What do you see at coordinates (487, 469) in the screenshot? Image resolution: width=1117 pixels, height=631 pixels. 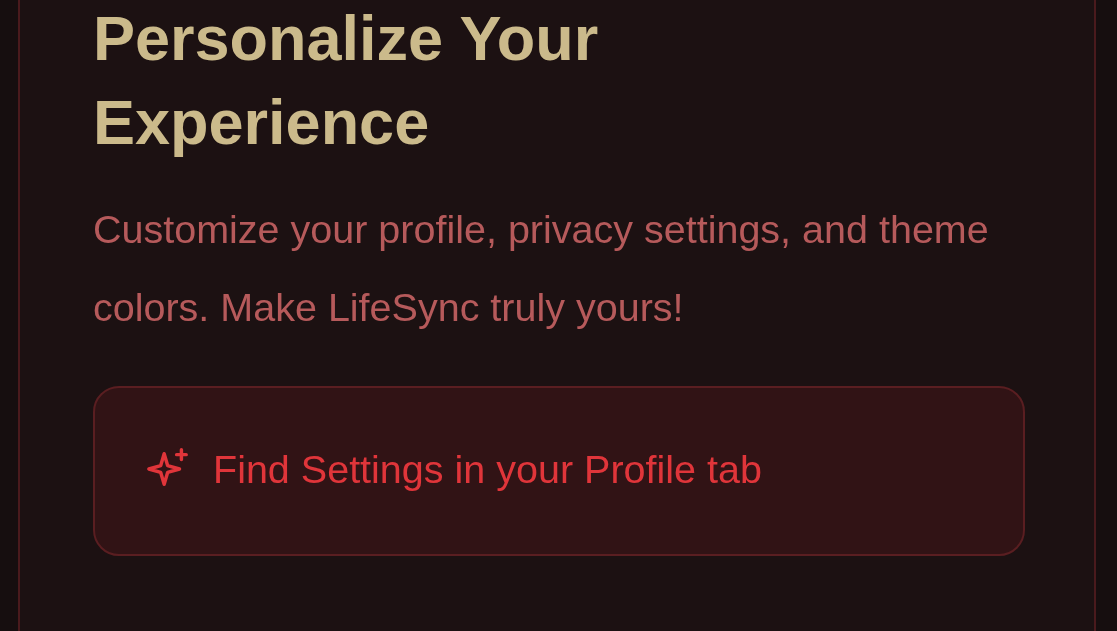 I see `hint-text: Find Settings in your Profile tab` at bounding box center [487, 469].